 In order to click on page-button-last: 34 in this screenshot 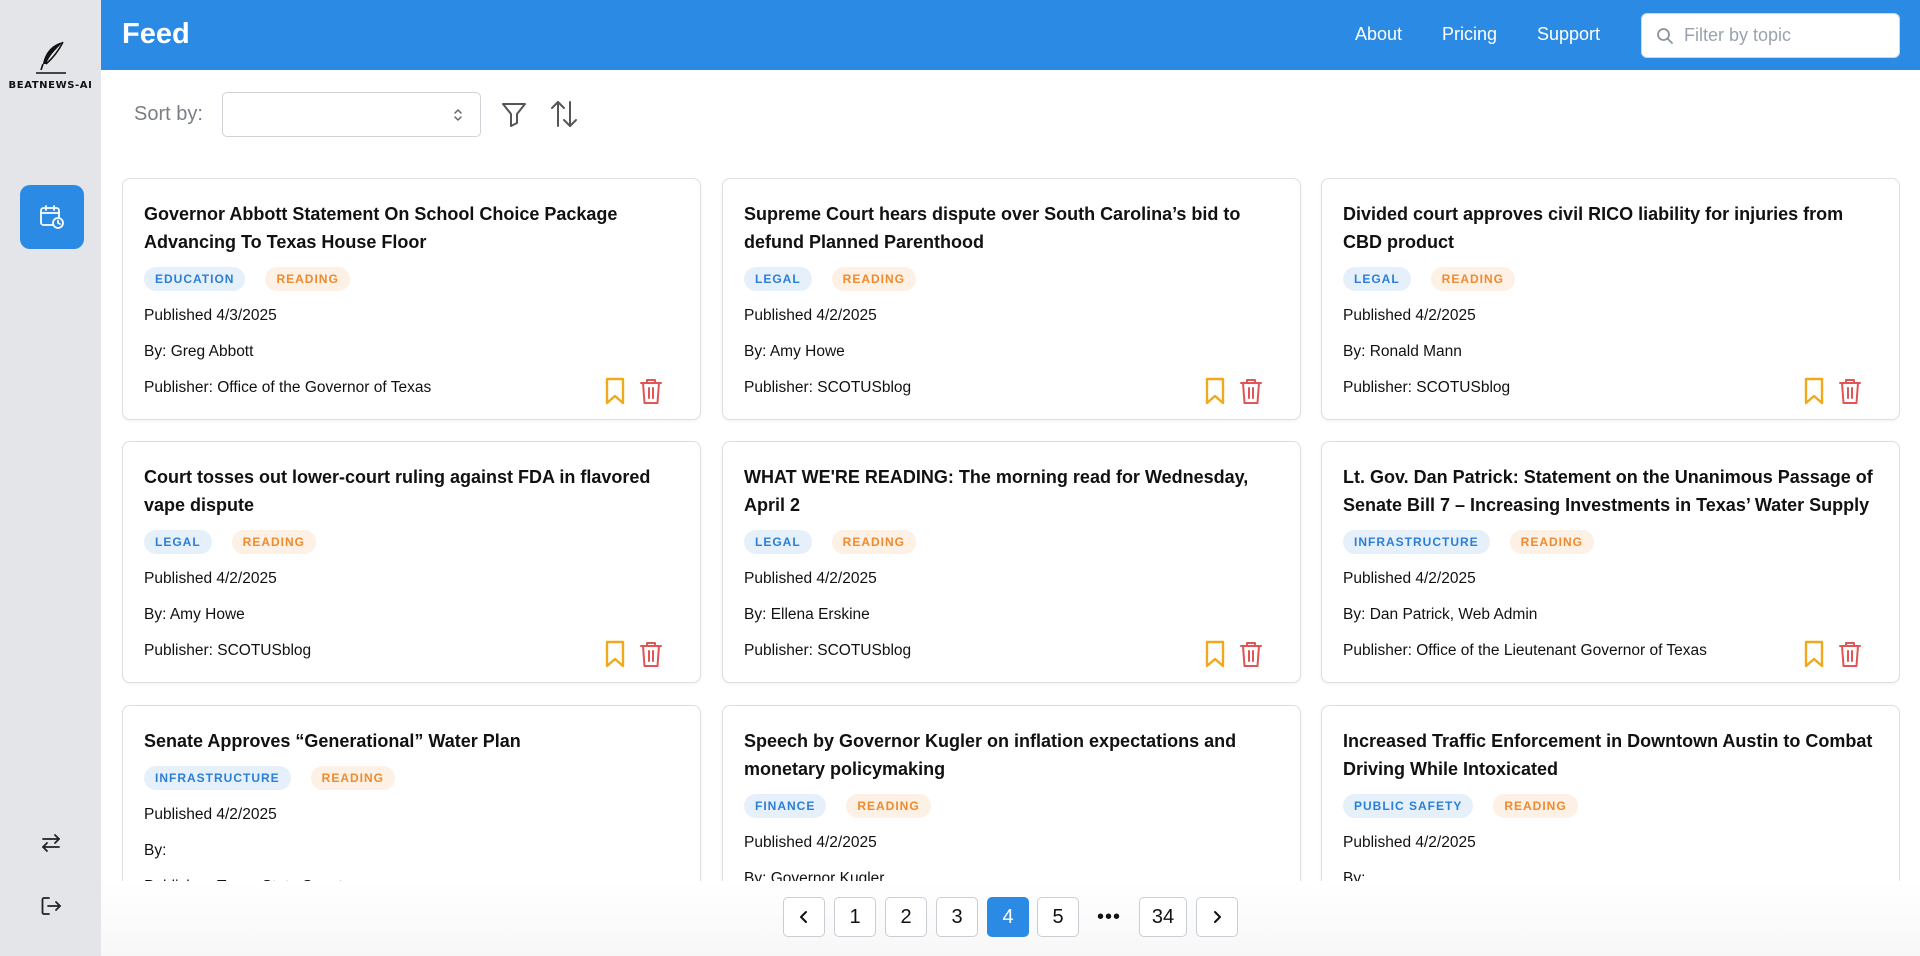, I will do `click(1163, 917)`.